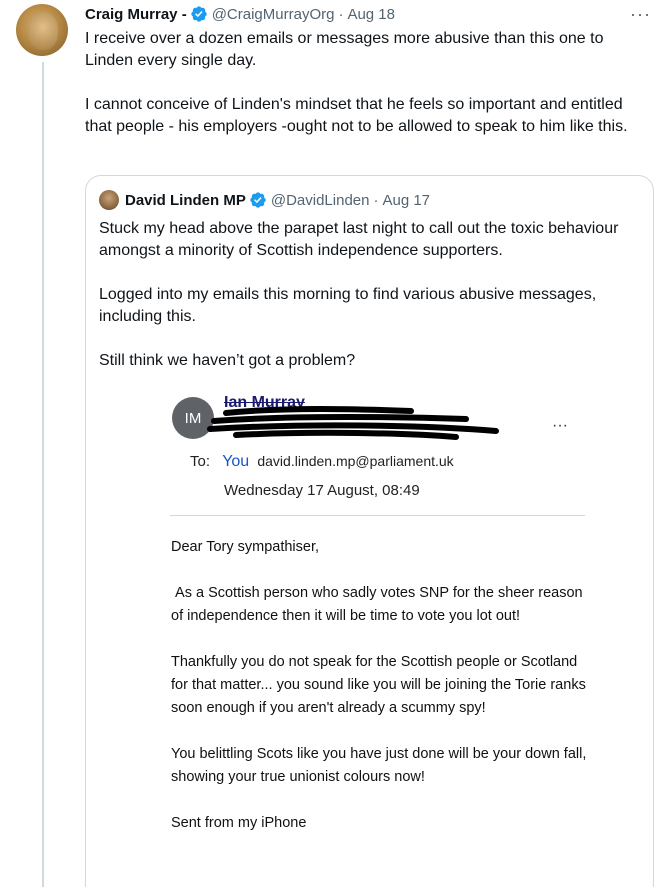 This screenshot has width=665, height=887. I want to click on quote-header: David Linden MP @DavidLinden · Aug 17, so click(264, 200).